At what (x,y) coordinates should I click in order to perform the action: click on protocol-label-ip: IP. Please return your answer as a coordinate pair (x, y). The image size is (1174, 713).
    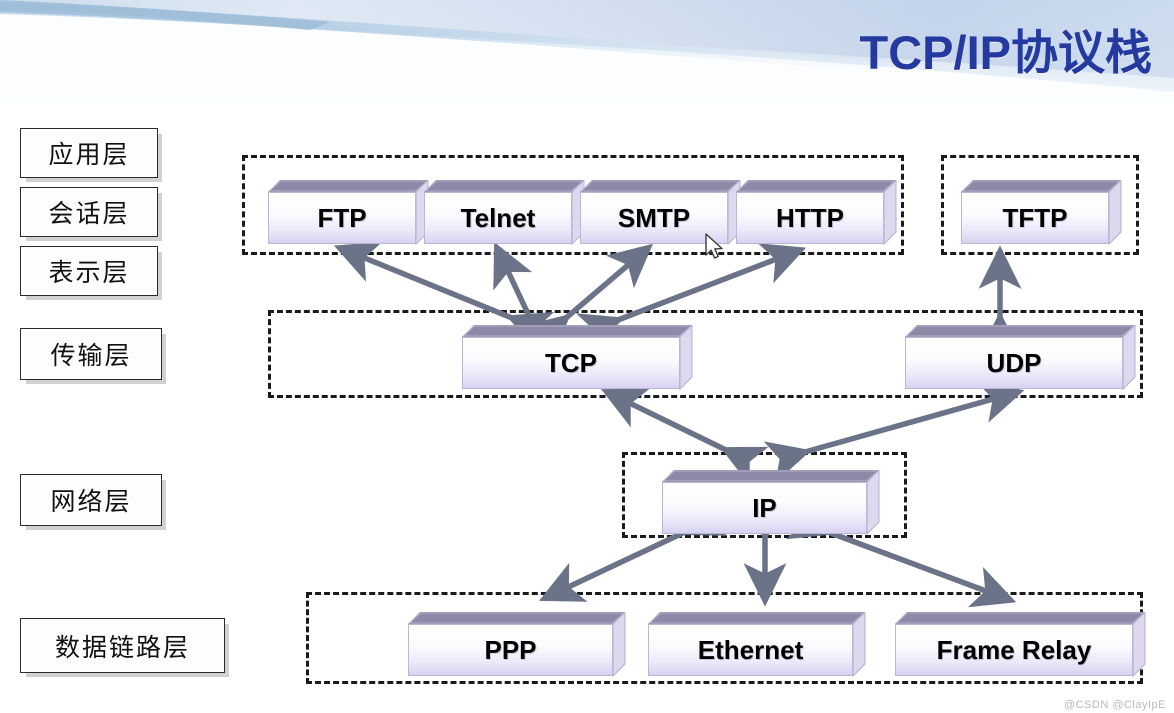
    Looking at the image, I should click on (764, 508).